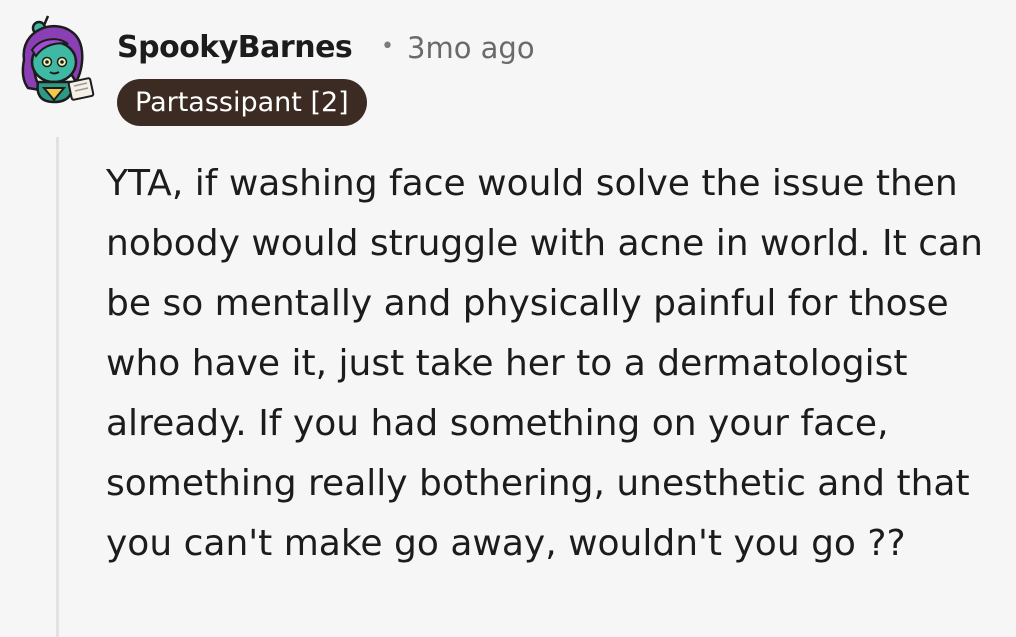  Describe the element at coordinates (242, 102) in the screenshot. I see `user-flair-badge: Partassipant [2]` at that location.